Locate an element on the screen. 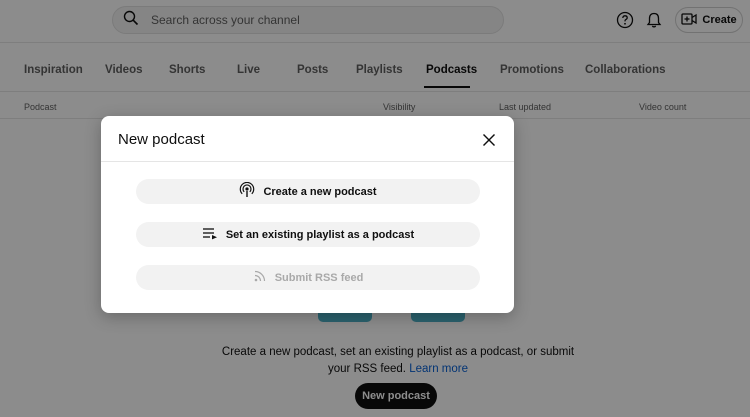  submit-rss-feed-button: Submit RSS feed is located at coordinates (308, 277).